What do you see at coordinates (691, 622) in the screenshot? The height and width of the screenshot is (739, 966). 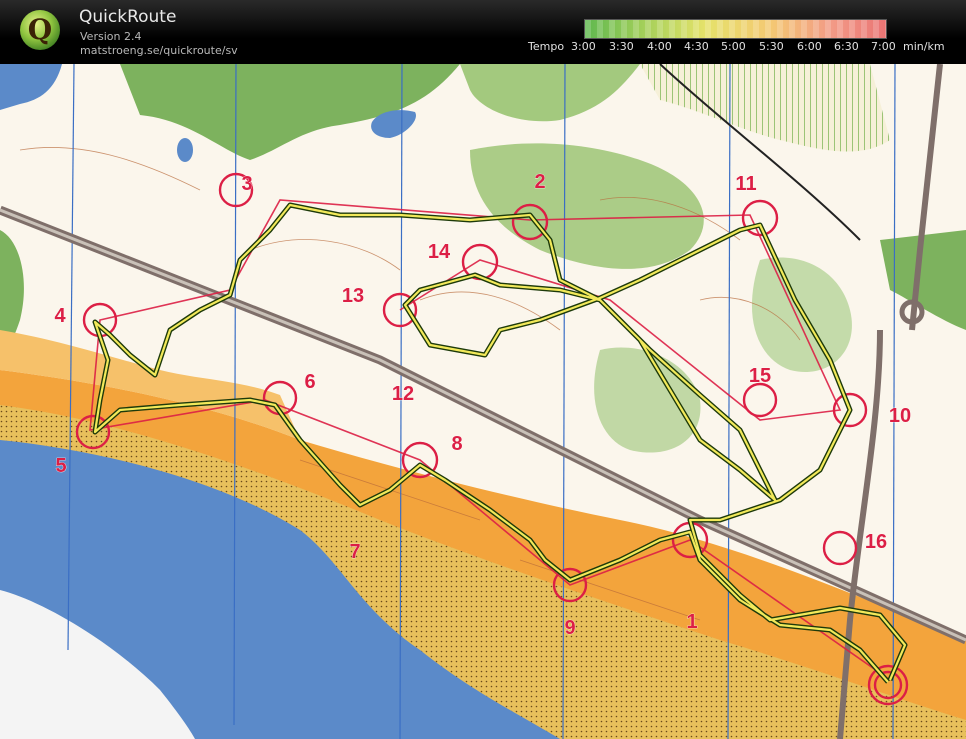 I see `control-number: 1` at bounding box center [691, 622].